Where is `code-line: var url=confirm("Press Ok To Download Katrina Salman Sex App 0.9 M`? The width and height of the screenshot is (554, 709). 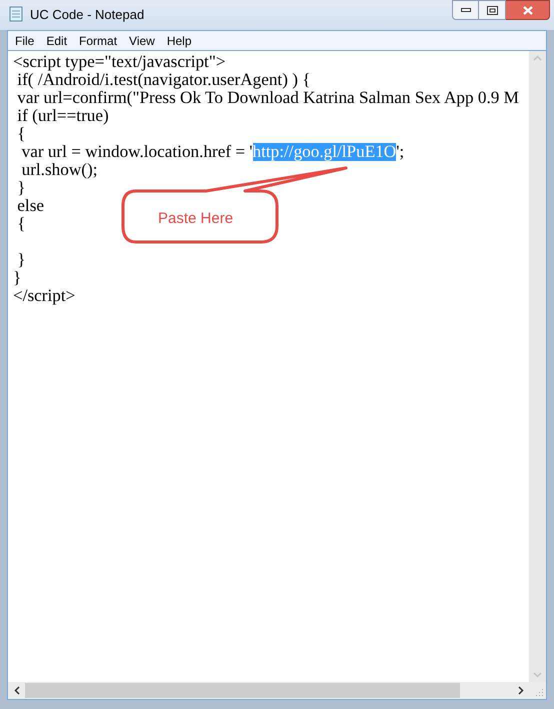
code-line: var url=confirm("Press Ok To Download Katrina Salman Sex App 0.9 M is located at coordinates (267, 98).